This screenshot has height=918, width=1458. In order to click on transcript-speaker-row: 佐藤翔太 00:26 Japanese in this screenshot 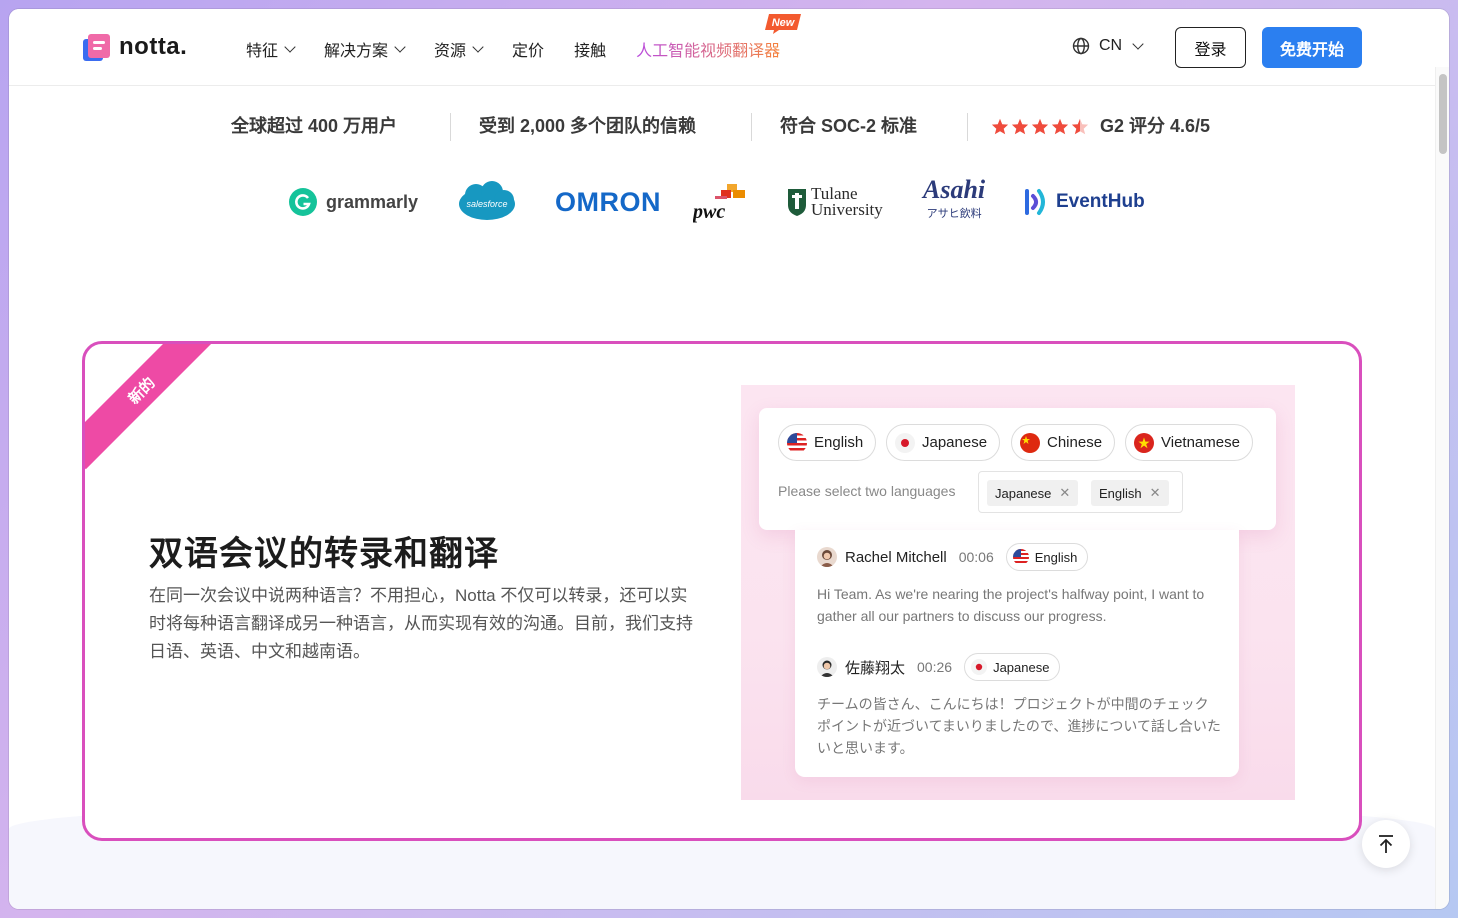, I will do `click(939, 667)`.